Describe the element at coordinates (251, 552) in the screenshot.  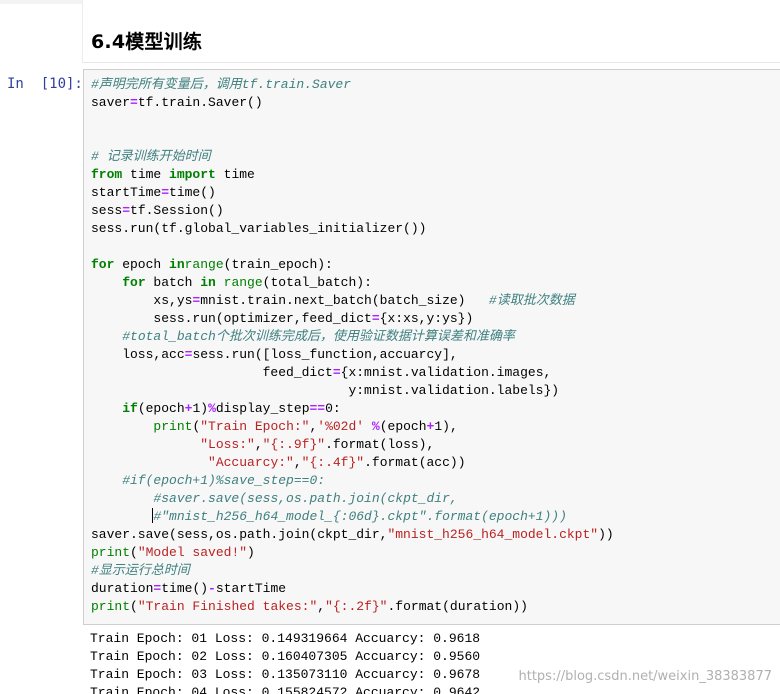
I see `code-token: )` at that location.